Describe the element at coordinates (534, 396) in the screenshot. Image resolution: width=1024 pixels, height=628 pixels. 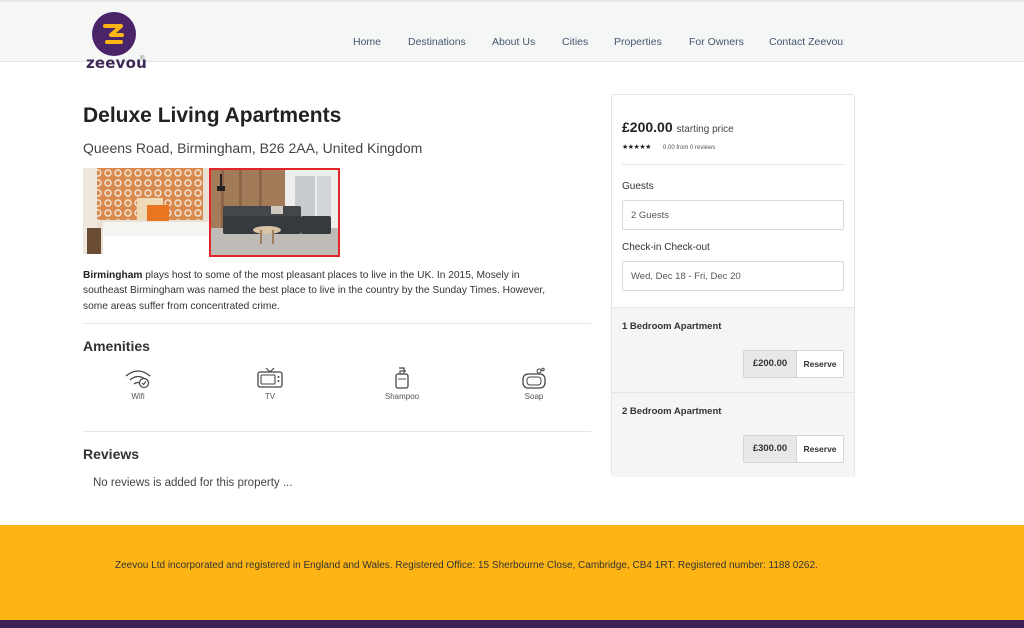
I see `amenity-label: Soap` at that location.